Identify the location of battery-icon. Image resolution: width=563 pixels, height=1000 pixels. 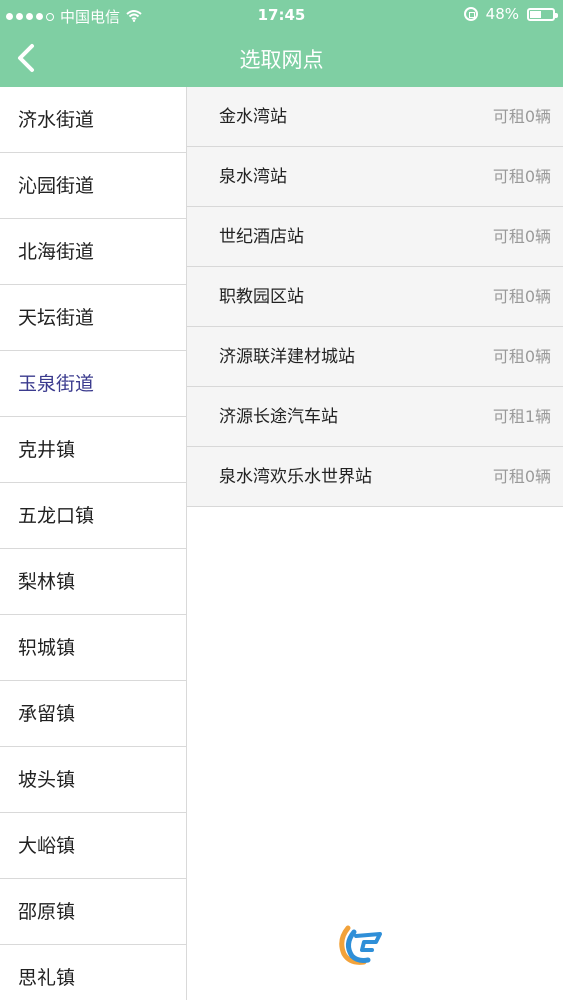
(542, 14).